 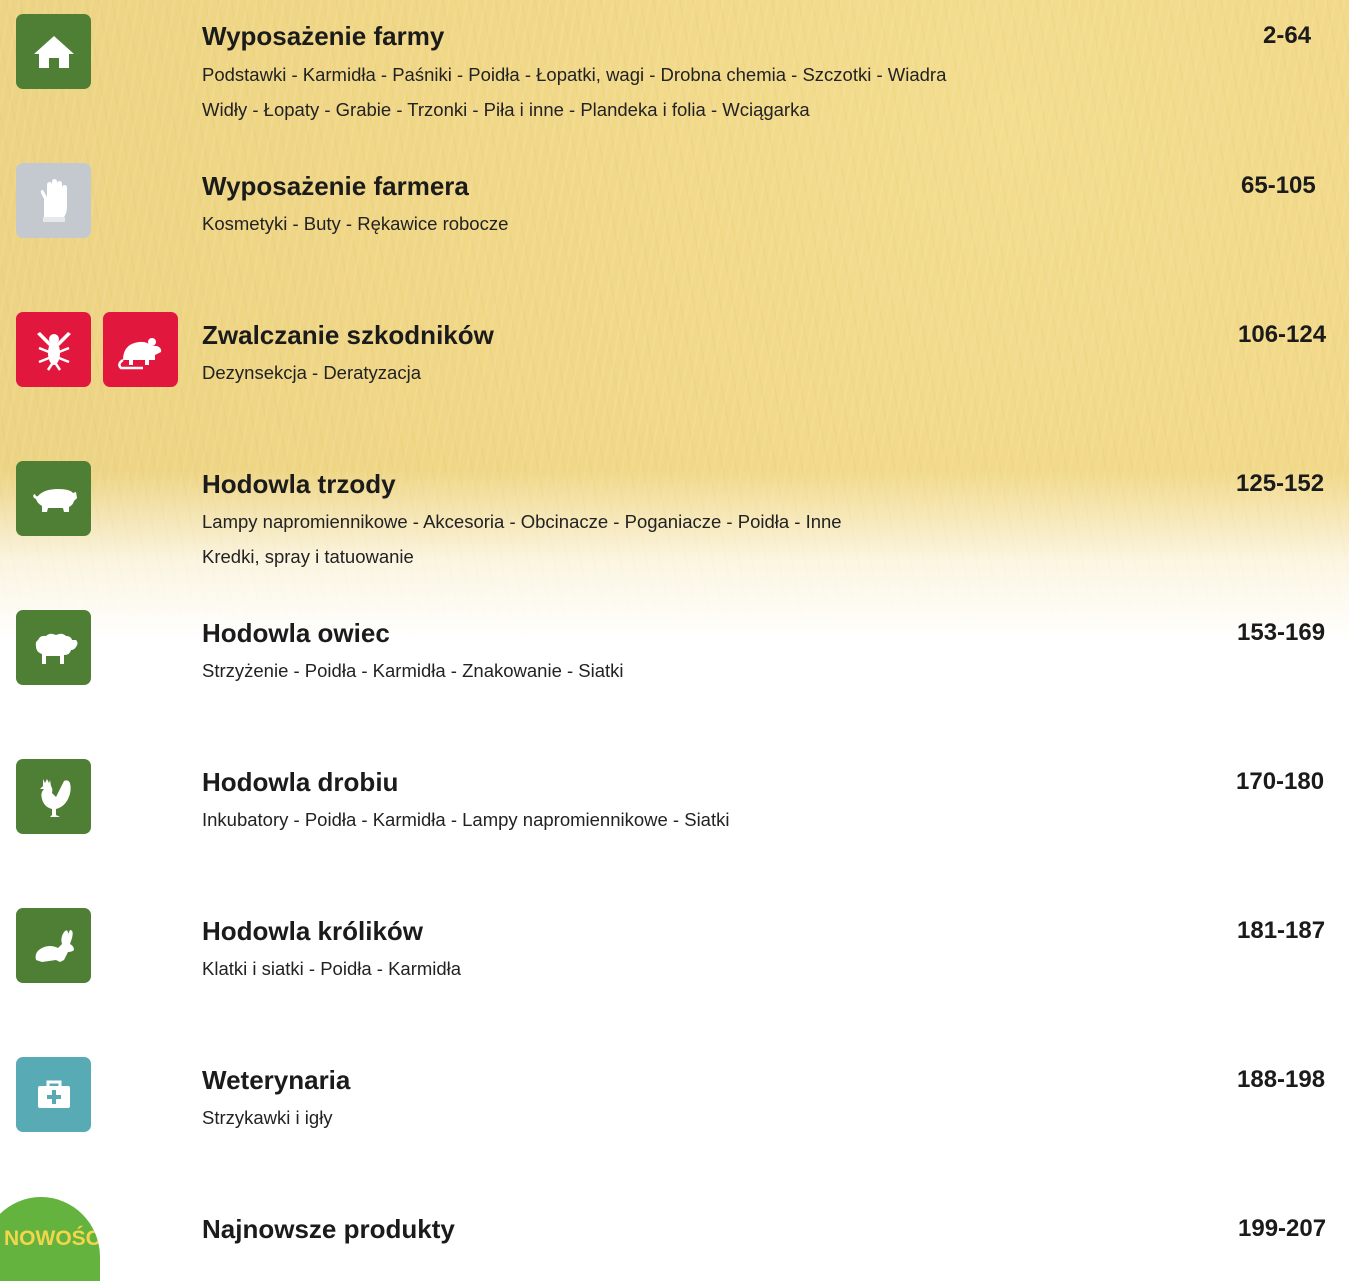 I want to click on section-title: Hodowla owiec, so click(x=296, y=633).